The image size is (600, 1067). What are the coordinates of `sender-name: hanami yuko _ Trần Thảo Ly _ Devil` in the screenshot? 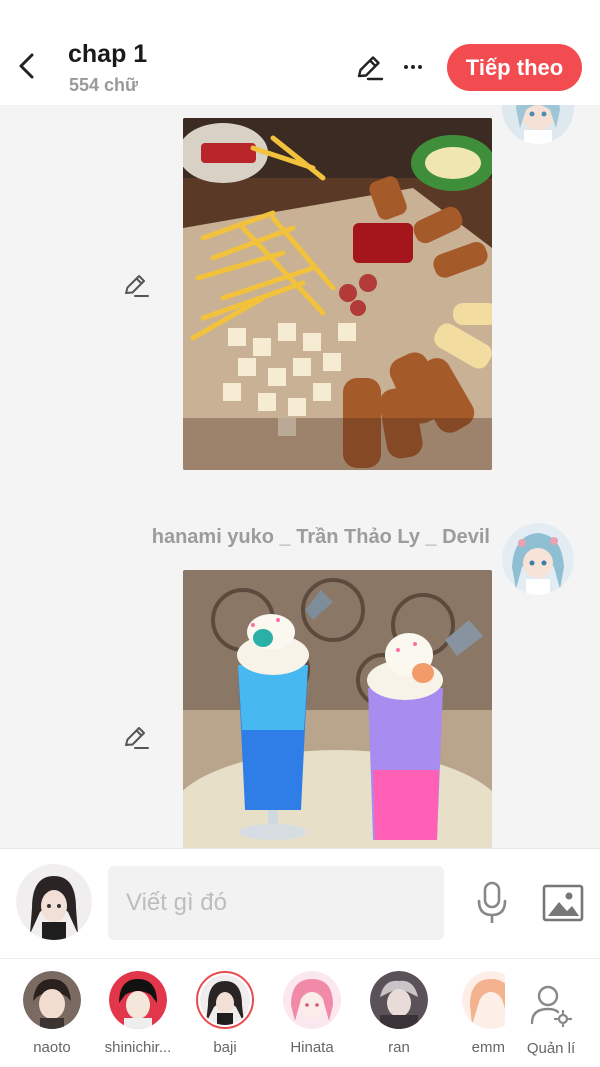 It's located at (320, 537).